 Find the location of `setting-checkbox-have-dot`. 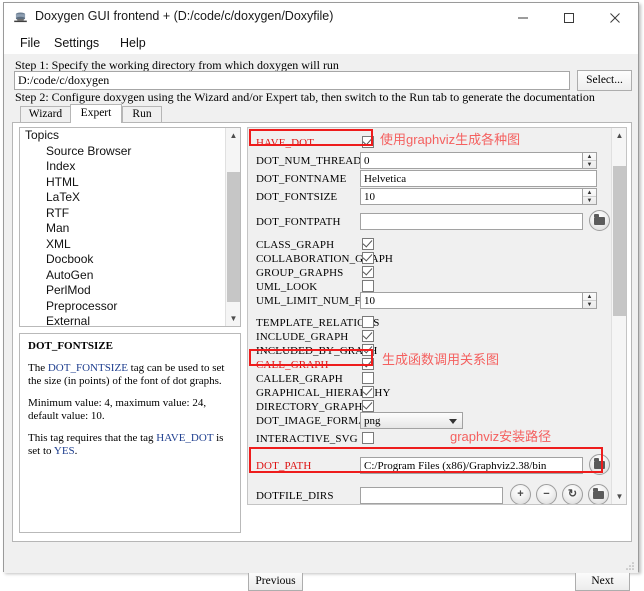

setting-checkbox-have-dot is located at coordinates (368, 142).